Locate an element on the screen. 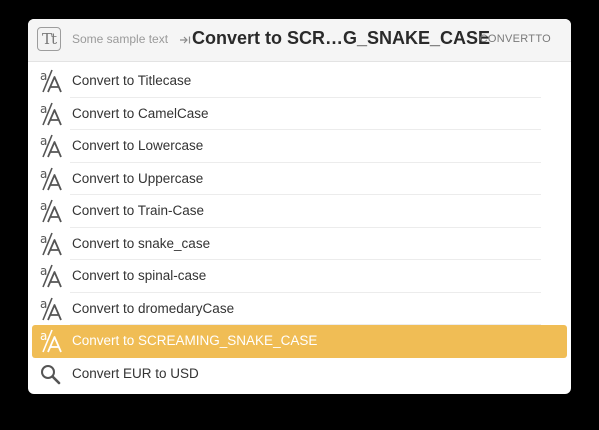 The width and height of the screenshot is (599, 430). result-row: a Convert to Lowercase is located at coordinates (299, 146).